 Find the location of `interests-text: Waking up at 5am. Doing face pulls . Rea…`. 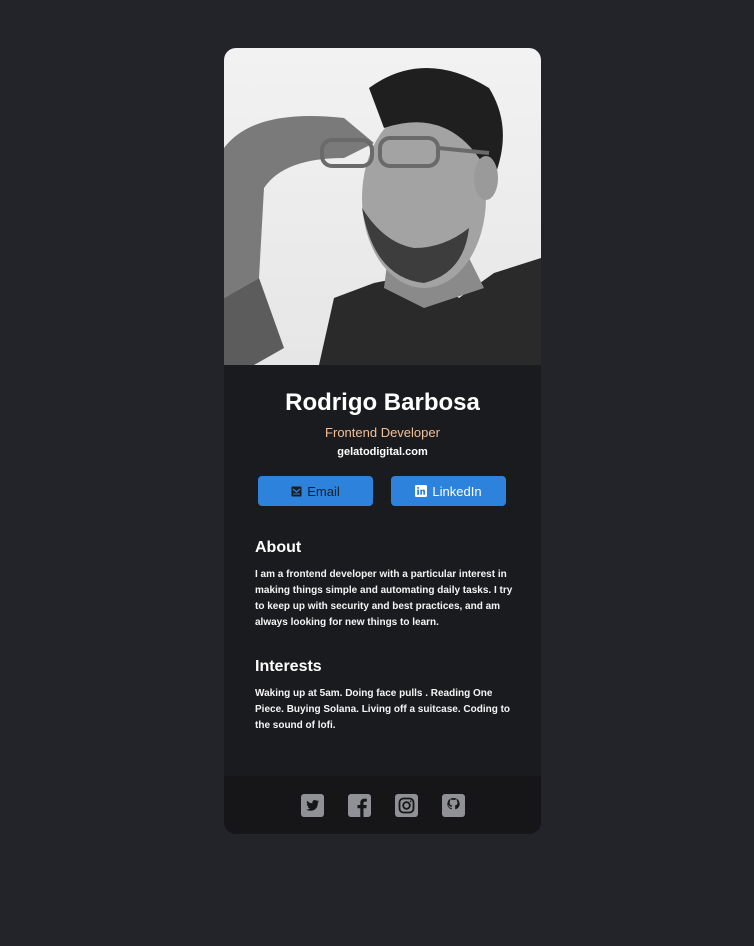

interests-text: Waking up at 5am. Doing face pulls . Rea… is located at coordinates (383, 709).